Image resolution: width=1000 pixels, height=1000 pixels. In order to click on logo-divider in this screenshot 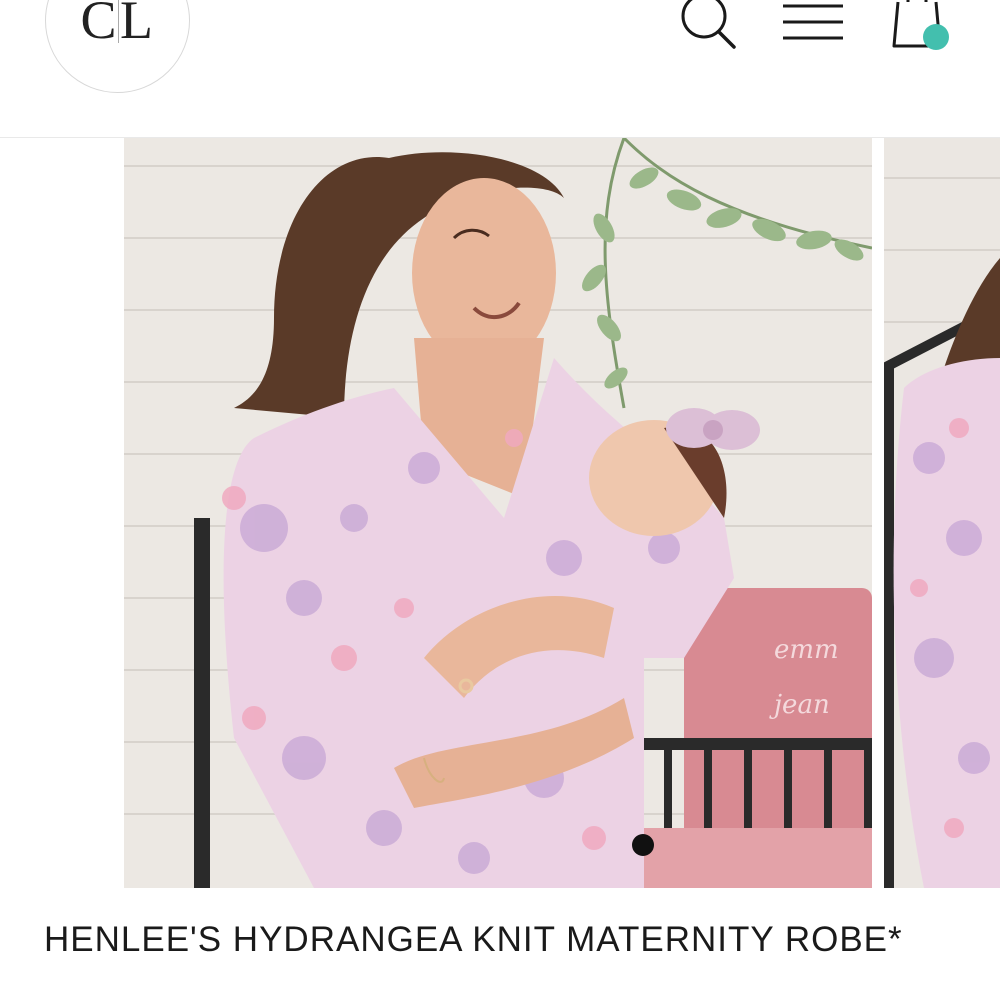, I will do `click(118, 21)`.